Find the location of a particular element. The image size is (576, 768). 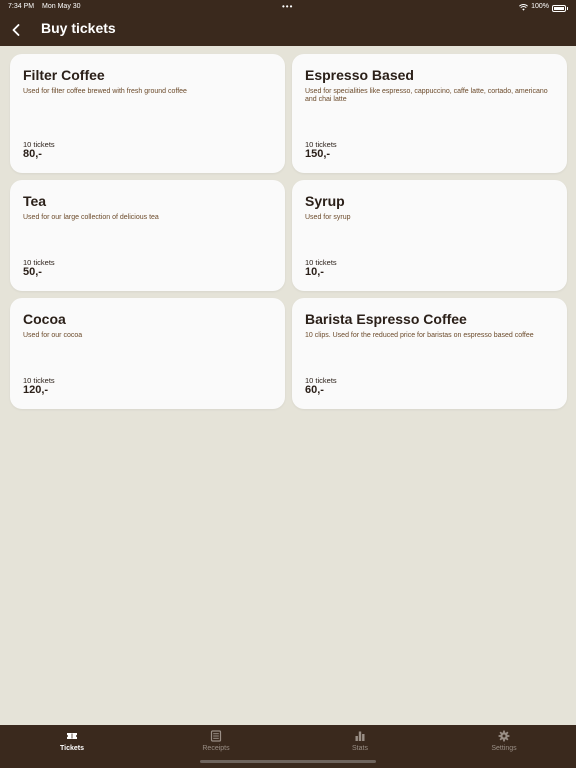

tab-receipts: Receipts is located at coordinates (216, 744).